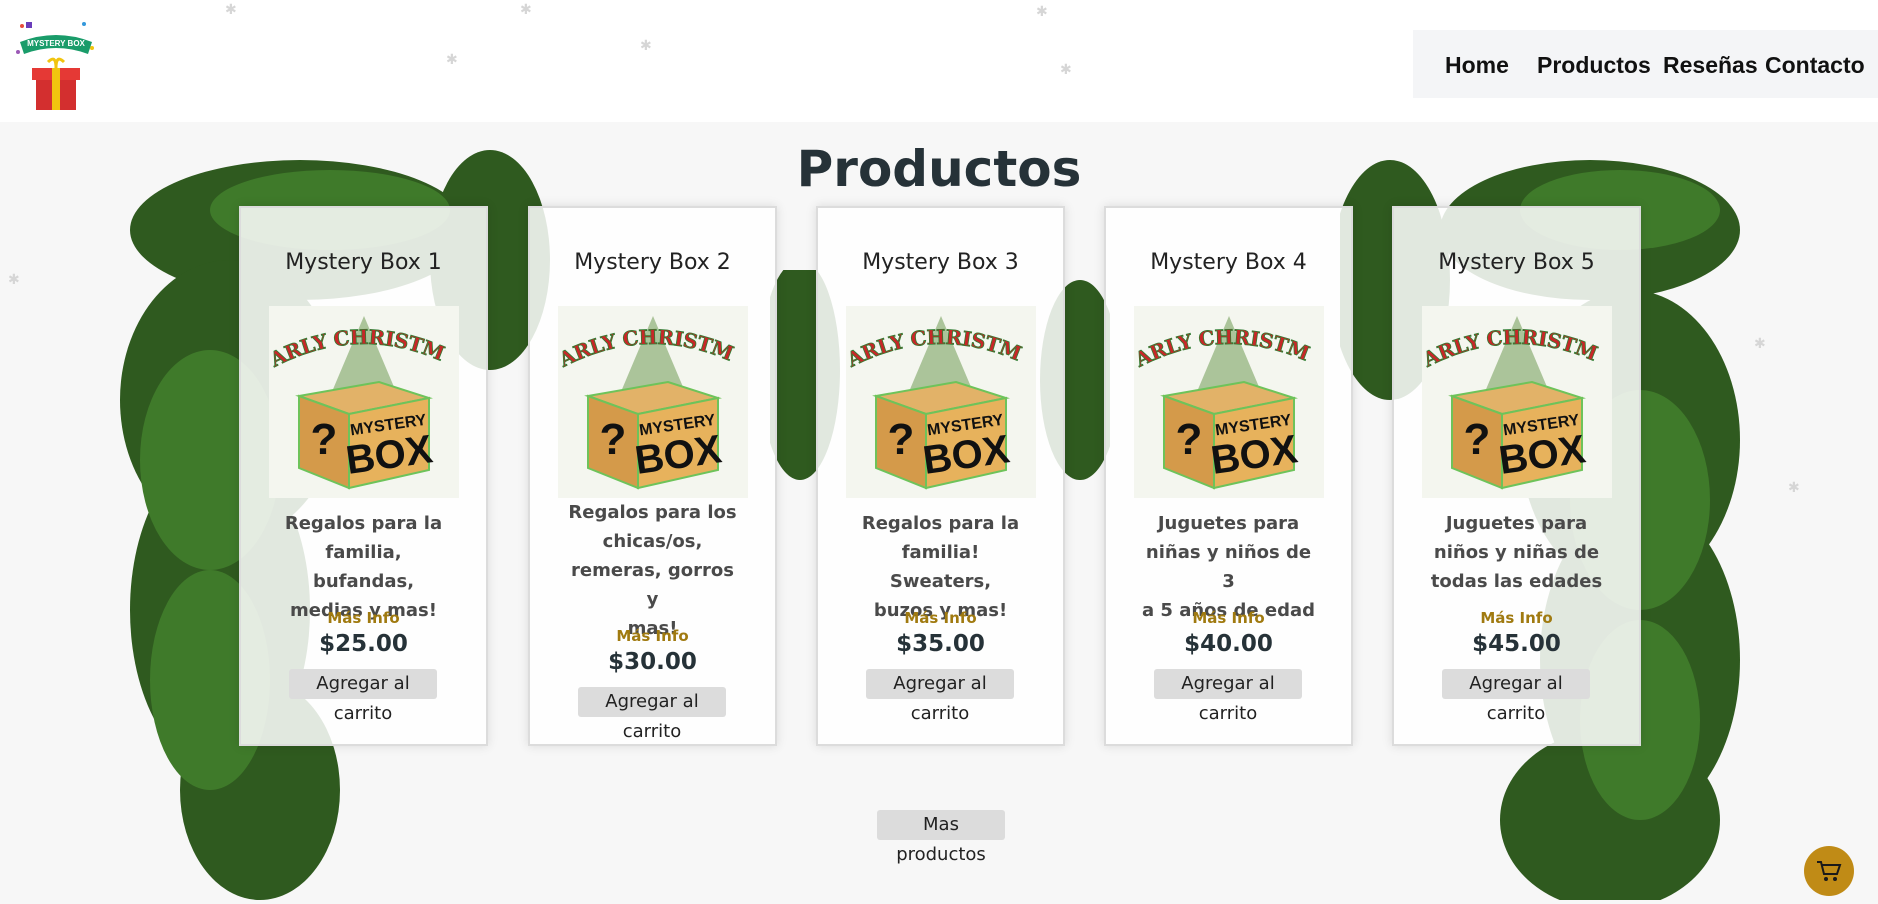 This screenshot has width=1878, height=904. What do you see at coordinates (1710, 65) in the screenshot?
I see `nav-resenas: Reseñas` at bounding box center [1710, 65].